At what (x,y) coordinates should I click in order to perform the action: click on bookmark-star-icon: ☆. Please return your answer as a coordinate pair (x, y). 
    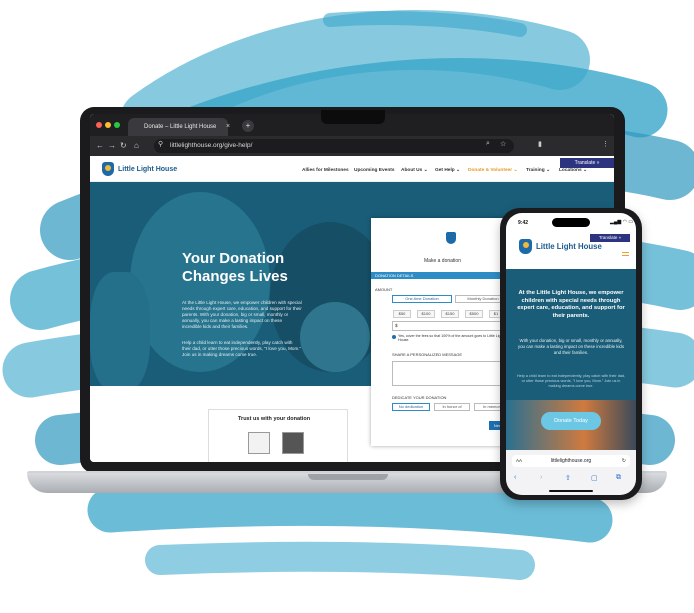
    Looking at the image, I should click on (503, 144).